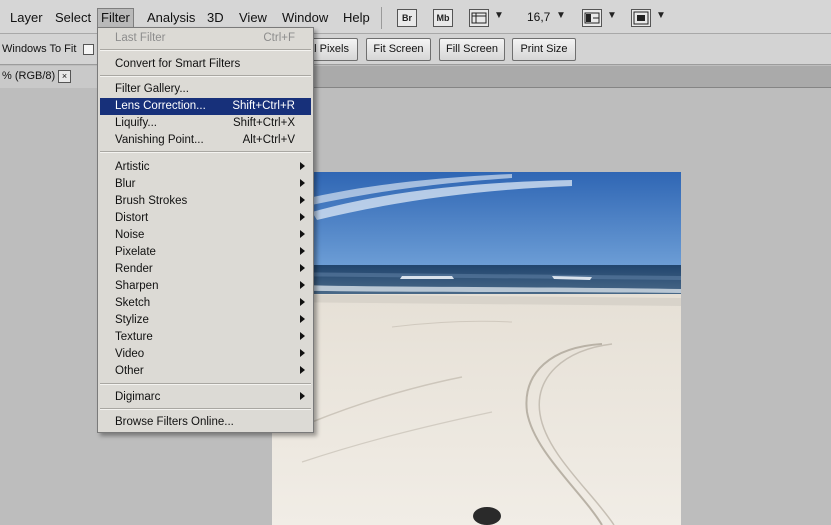 This screenshot has width=831, height=525. Describe the element at coordinates (205, 64) in the screenshot. I see `menu-item-convert-smart-filters: Convert for Smart Filters` at that location.